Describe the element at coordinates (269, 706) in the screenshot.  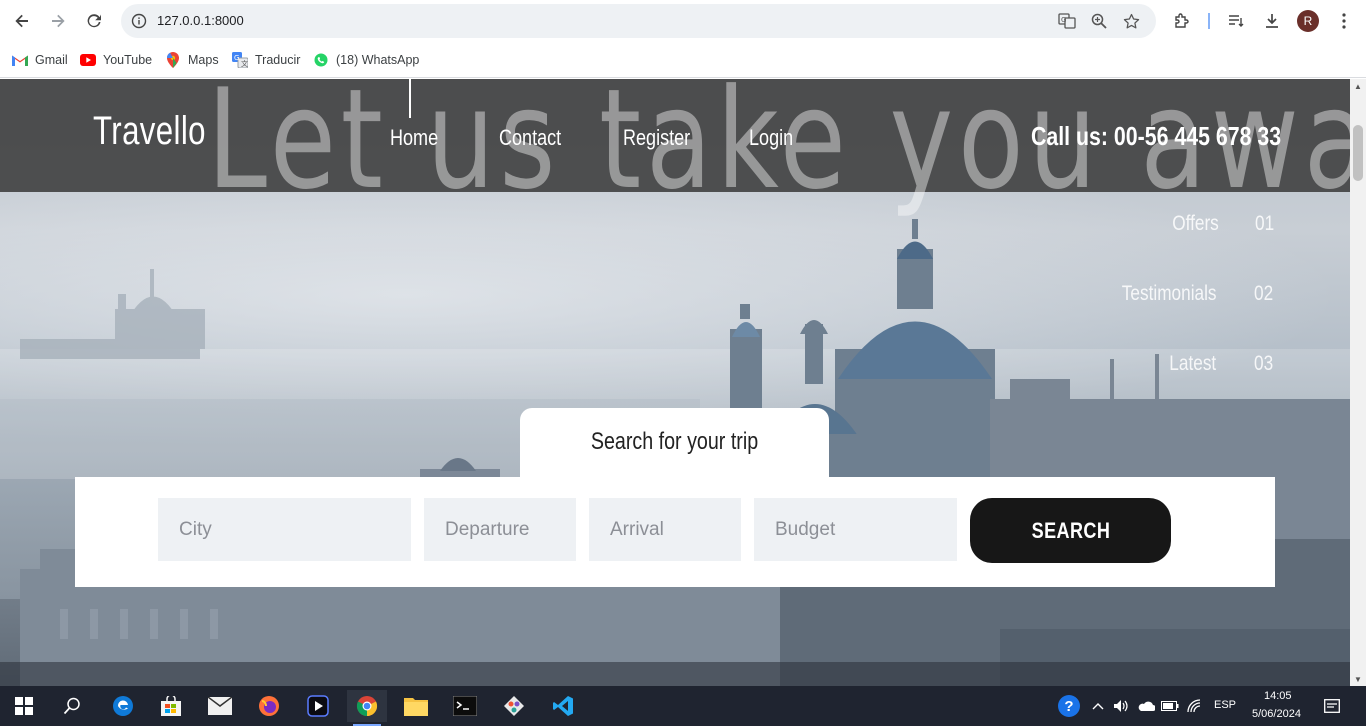
I see `firefox-icon` at that location.